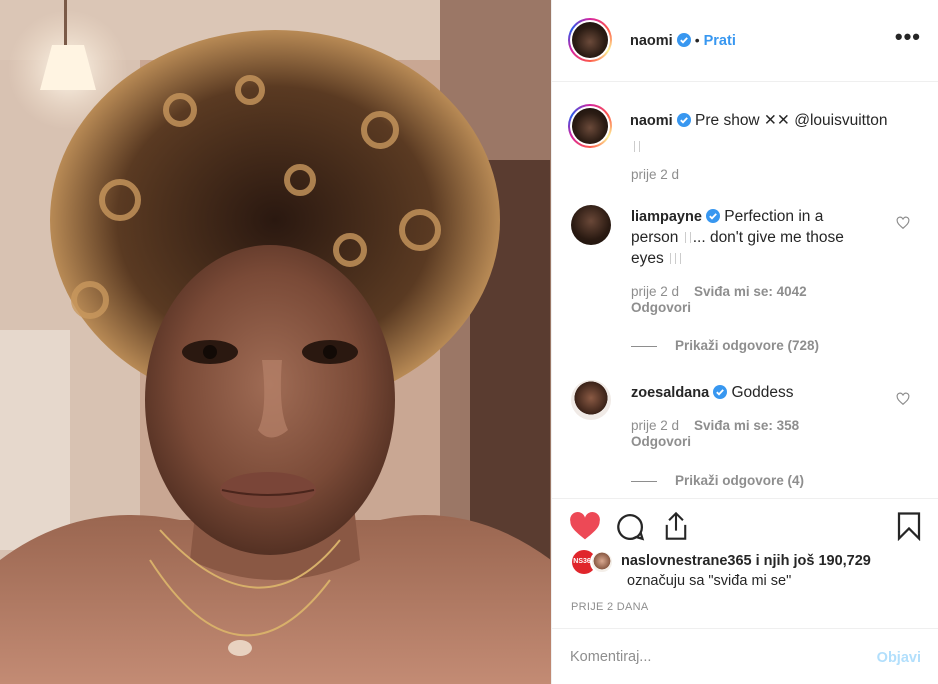  I want to click on post-comment-button: Objavi, so click(899, 658).